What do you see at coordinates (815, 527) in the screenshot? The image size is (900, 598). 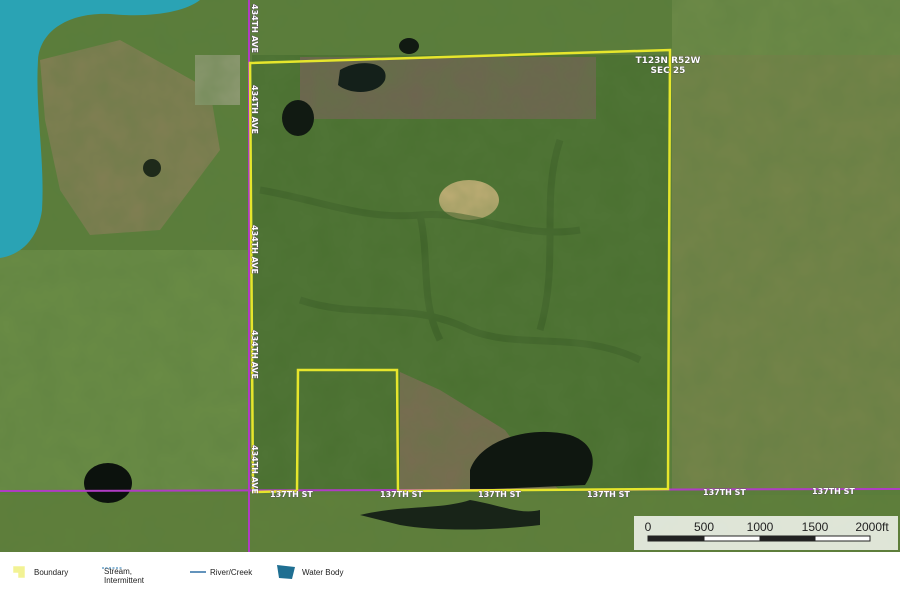 I see `scale-tick-label-1500: 1500` at bounding box center [815, 527].